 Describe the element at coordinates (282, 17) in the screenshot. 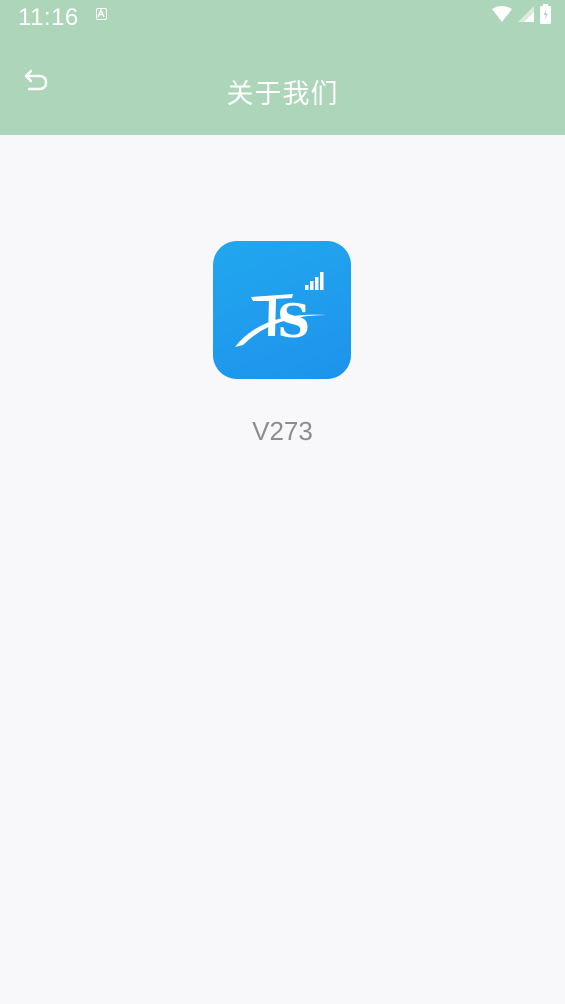

I see `status-bar: 11:16` at that location.